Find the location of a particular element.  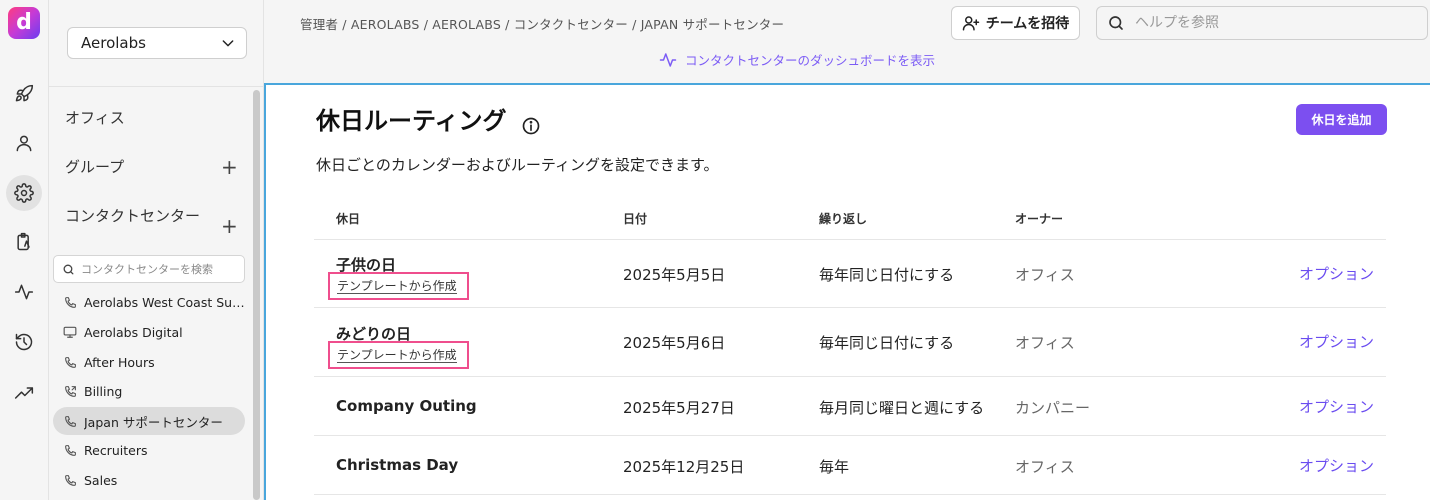

person-icon is located at coordinates (24, 143).